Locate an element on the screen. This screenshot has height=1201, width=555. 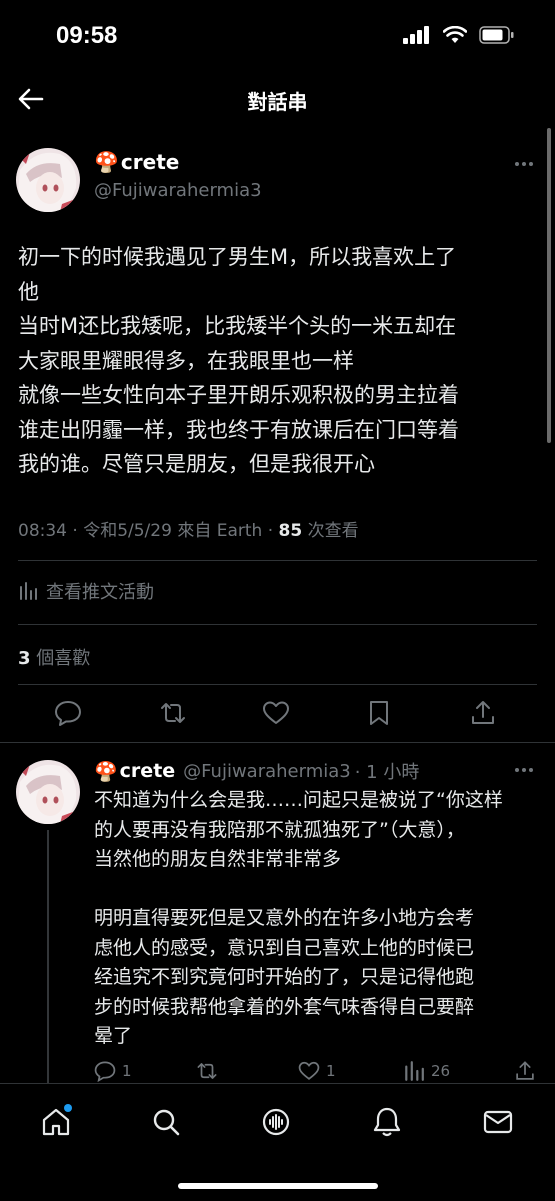
mail-icon is located at coordinates (498, 1122).